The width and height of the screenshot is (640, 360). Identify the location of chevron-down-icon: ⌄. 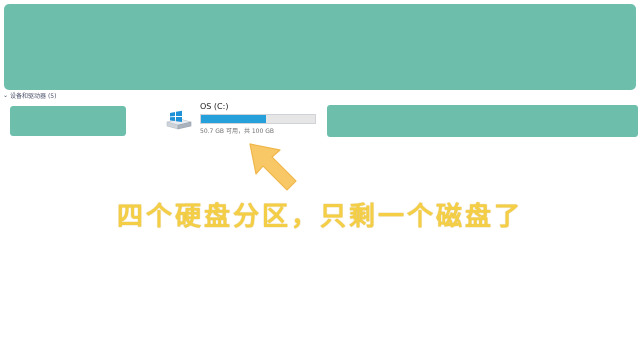
(5, 95).